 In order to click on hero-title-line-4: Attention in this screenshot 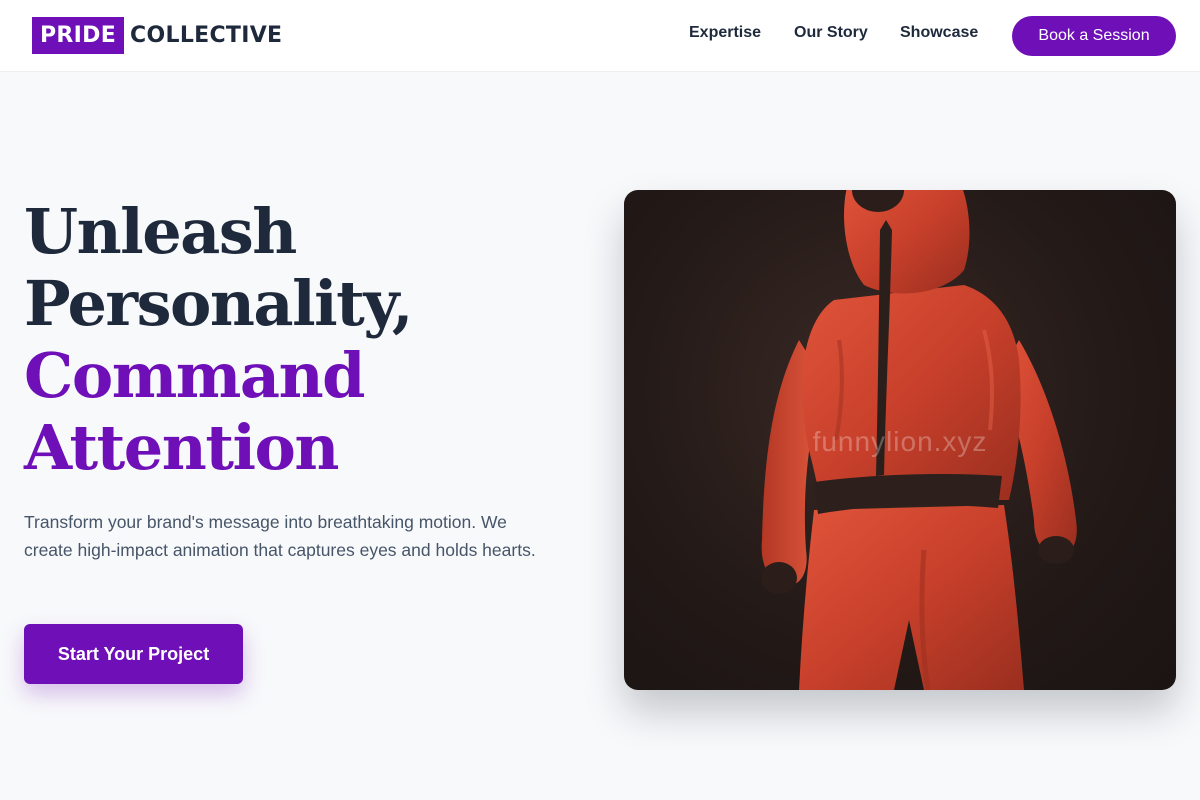, I will do `click(181, 447)`.